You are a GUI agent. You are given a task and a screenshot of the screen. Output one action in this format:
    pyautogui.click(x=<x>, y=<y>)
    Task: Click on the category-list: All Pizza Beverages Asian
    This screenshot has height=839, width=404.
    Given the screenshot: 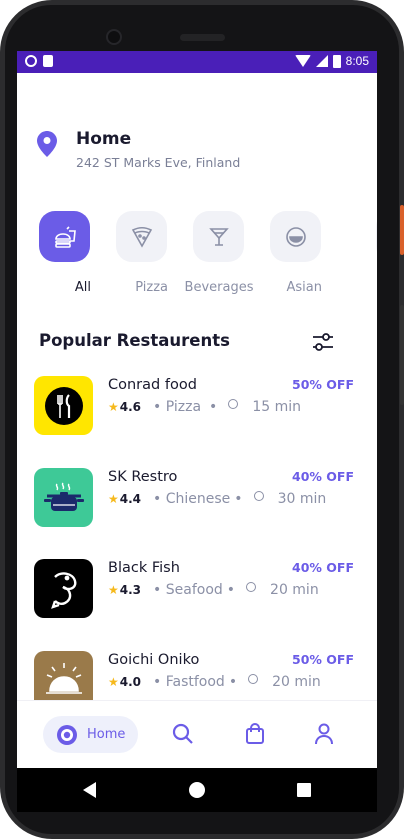 What is the action you would take?
    pyautogui.click(x=208, y=253)
    